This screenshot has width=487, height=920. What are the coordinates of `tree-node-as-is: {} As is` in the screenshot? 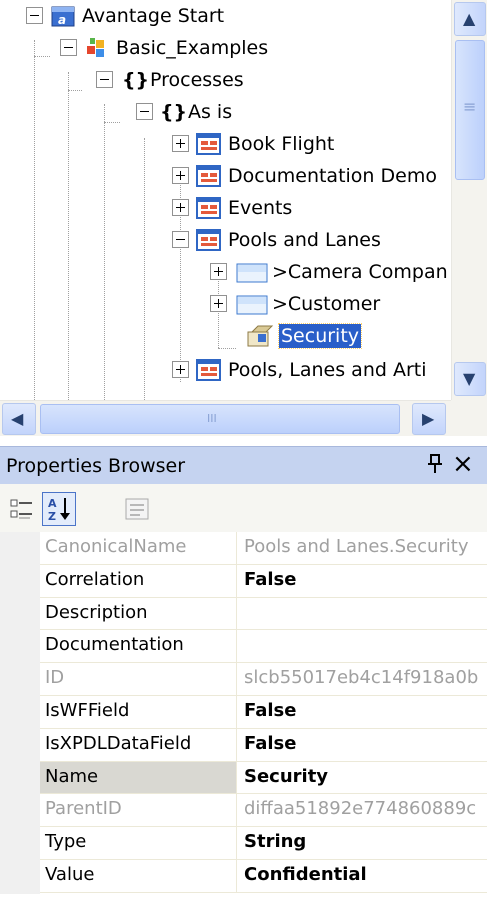 It's located at (225, 112).